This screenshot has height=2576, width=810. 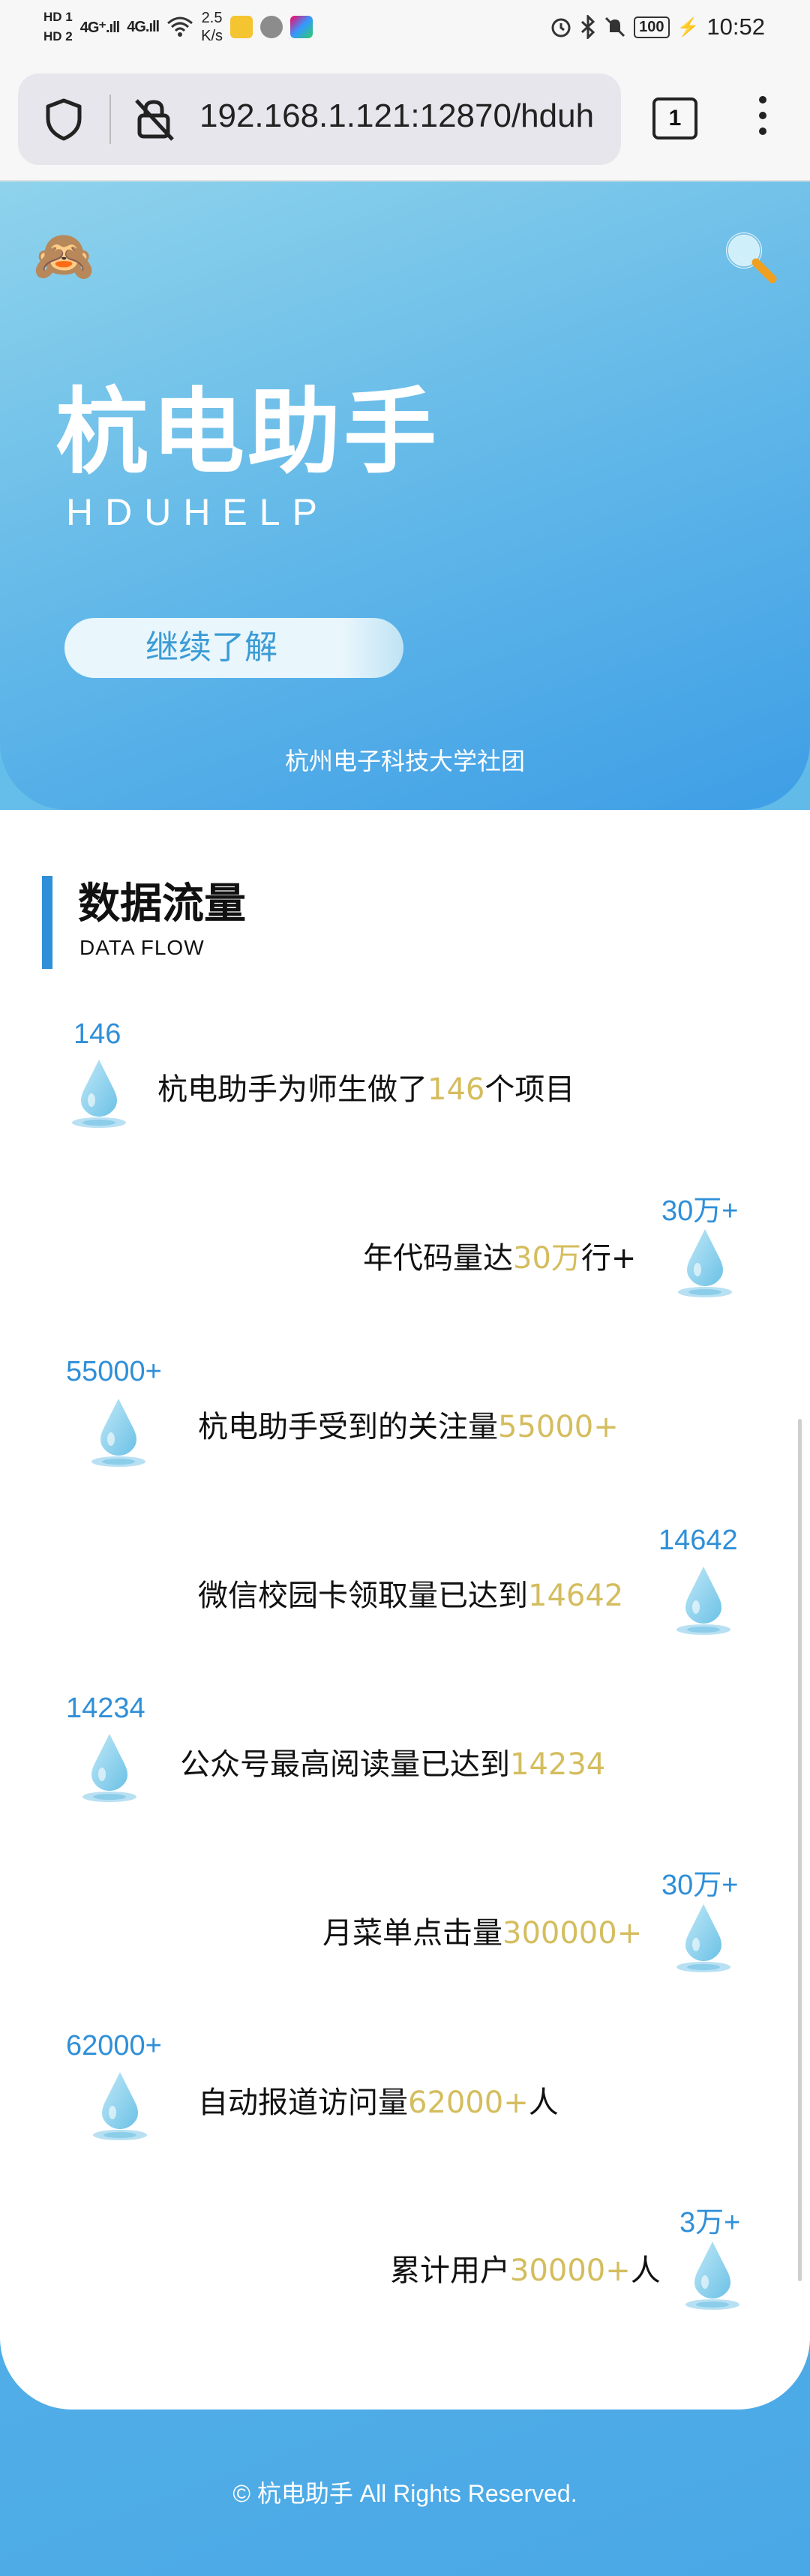 What do you see at coordinates (212, 18) in the screenshot?
I see `net-speed-value: 2.5` at bounding box center [212, 18].